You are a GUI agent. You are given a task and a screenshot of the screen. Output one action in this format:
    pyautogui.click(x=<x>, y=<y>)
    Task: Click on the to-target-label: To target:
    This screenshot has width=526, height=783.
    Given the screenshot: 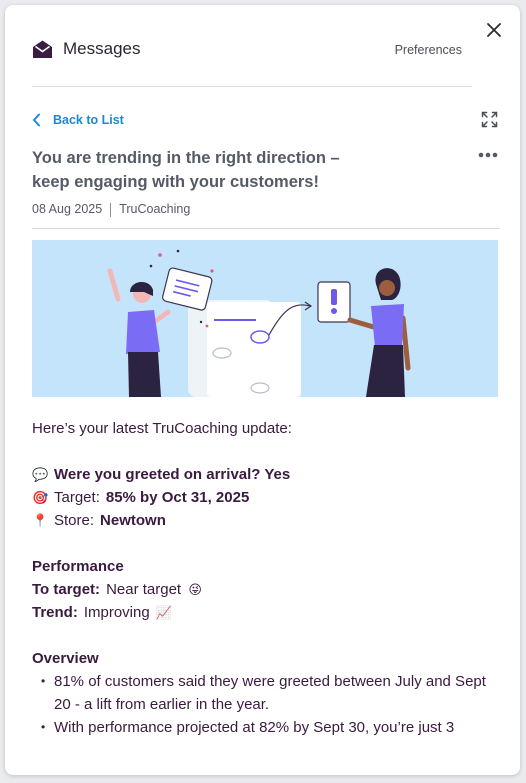 What is the action you would take?
    pyautogui.click(x=66, y=589)
    